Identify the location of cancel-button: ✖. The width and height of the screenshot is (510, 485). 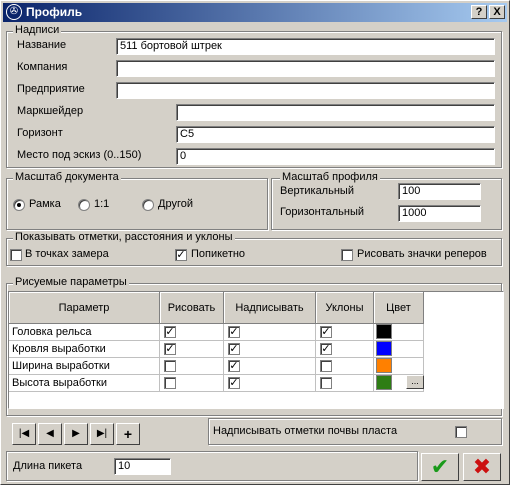
(482, 467).